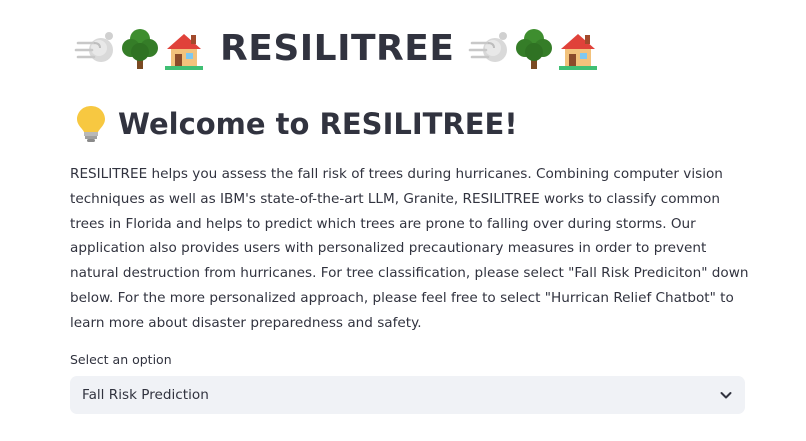  I want to click on select-label: Select an option, so click(121, 359).